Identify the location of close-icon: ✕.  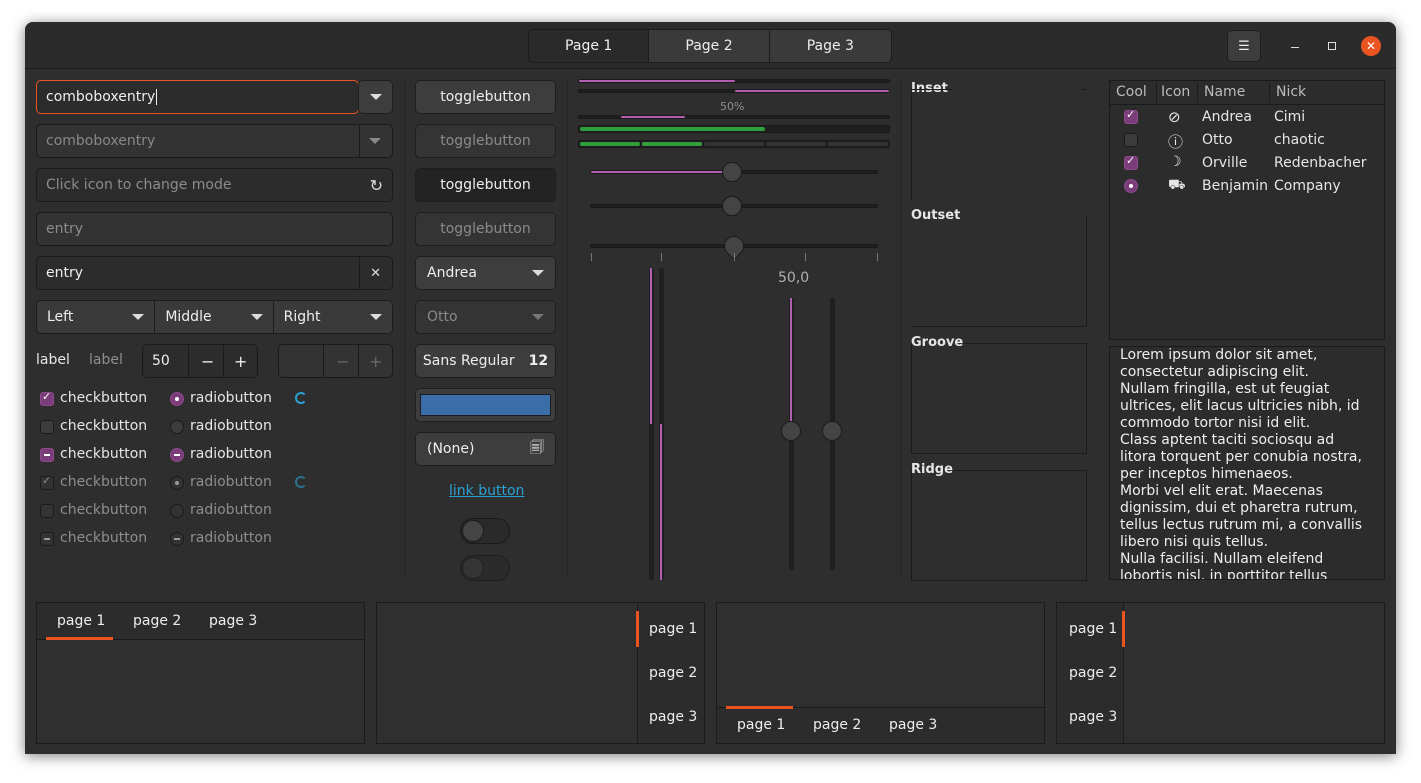
(1371, 46).